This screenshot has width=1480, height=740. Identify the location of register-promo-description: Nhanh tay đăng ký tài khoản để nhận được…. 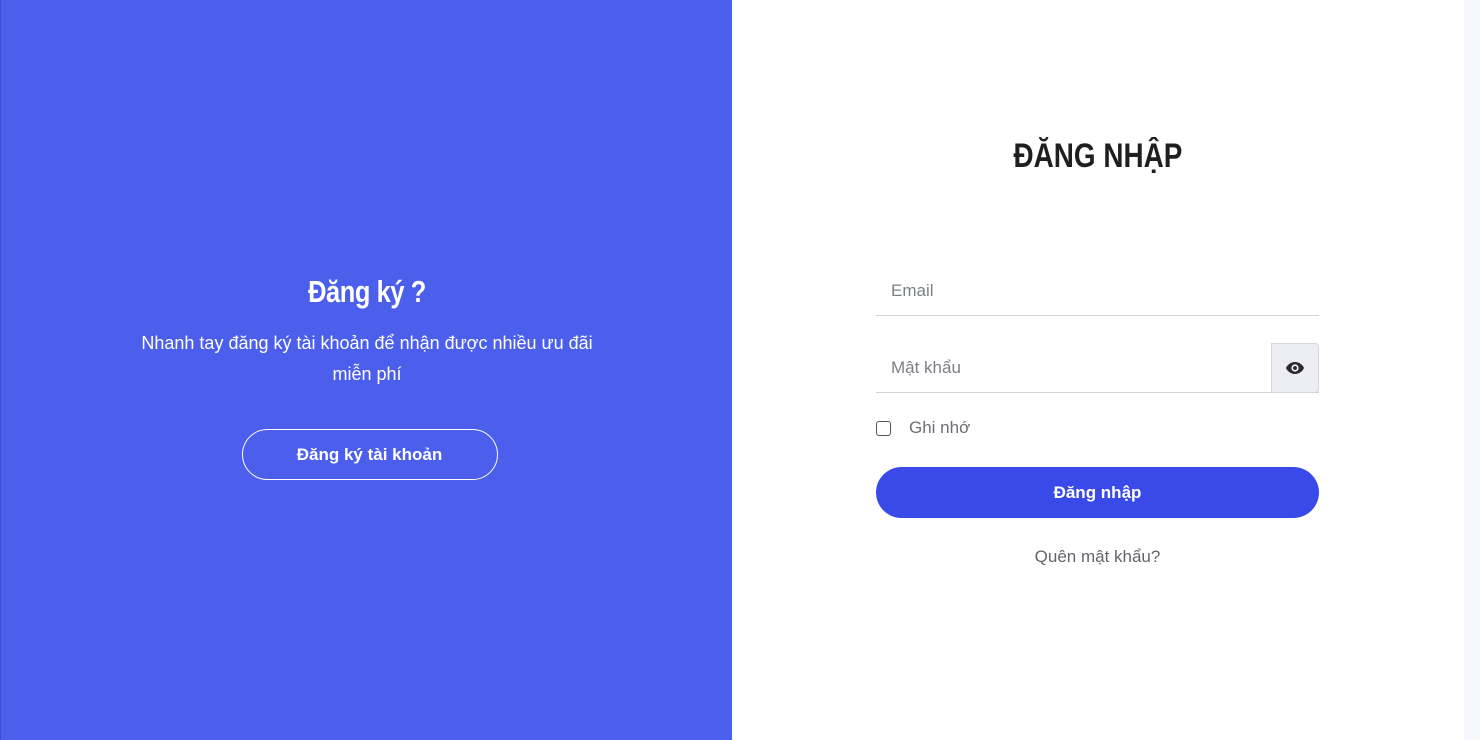
(367, 358).